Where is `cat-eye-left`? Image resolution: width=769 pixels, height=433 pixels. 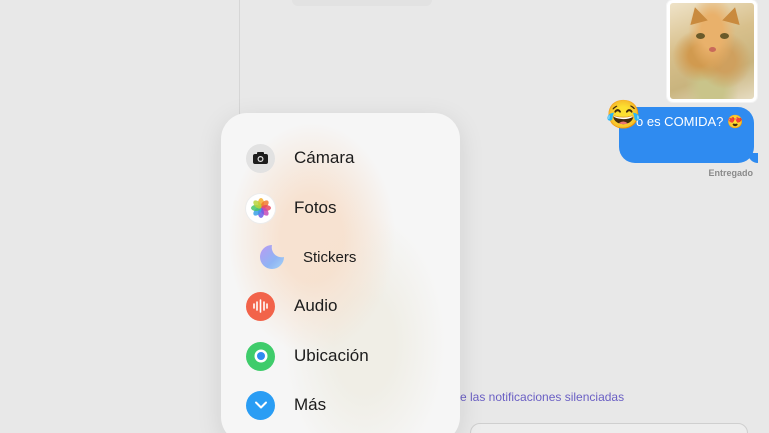
cat-eye-left is located at coordinates (700, 36).